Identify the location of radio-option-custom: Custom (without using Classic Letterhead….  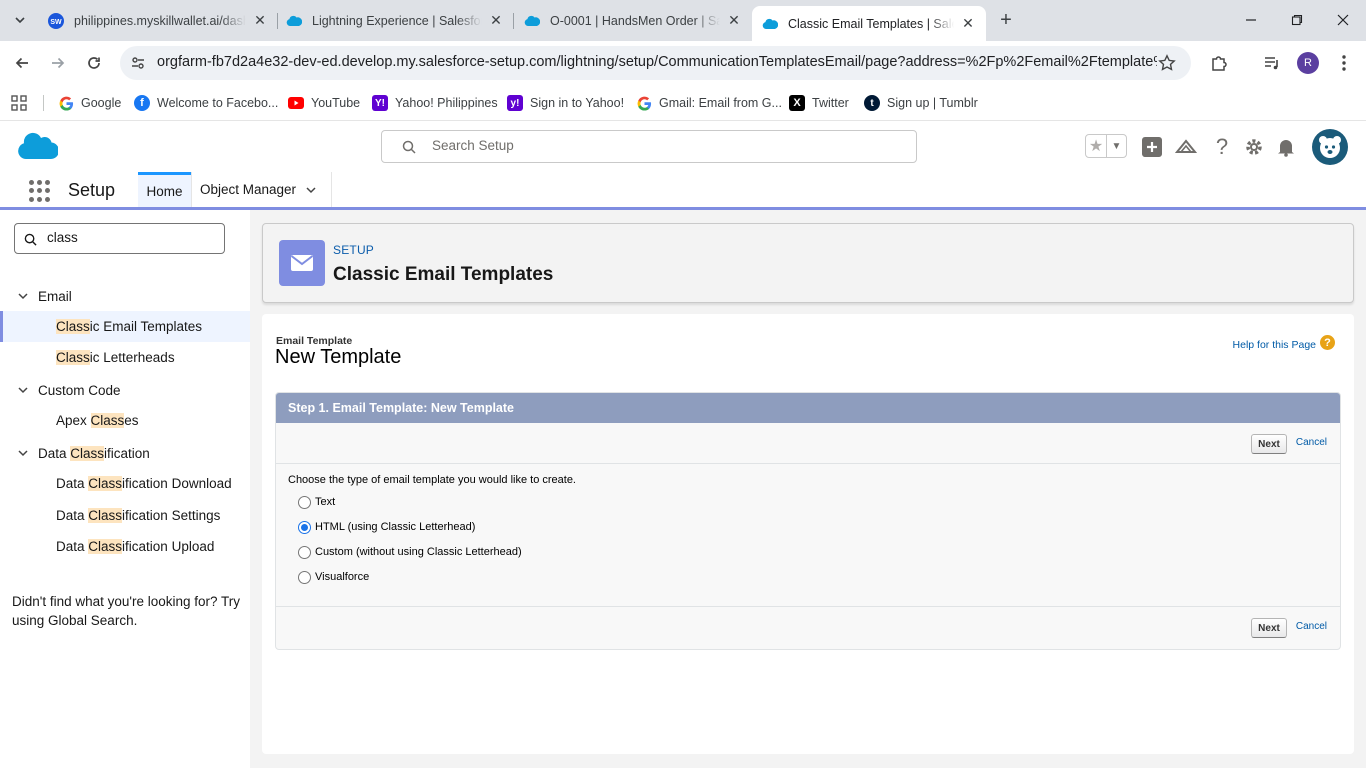
(410, 552).